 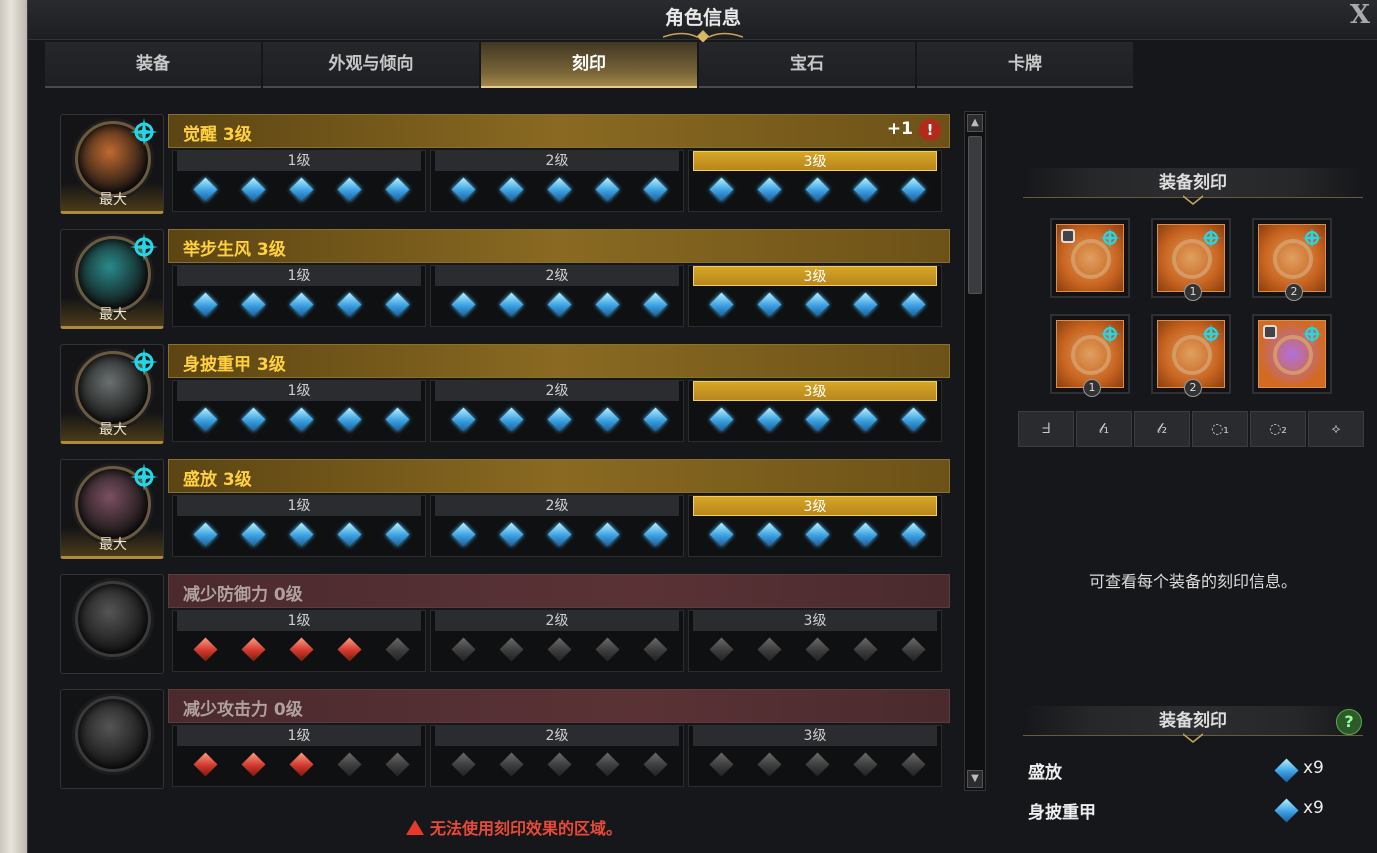 I want to click on engraving-row: 最大 举步生风 3级 1级 2级 3级, so click(x=505, y=278).